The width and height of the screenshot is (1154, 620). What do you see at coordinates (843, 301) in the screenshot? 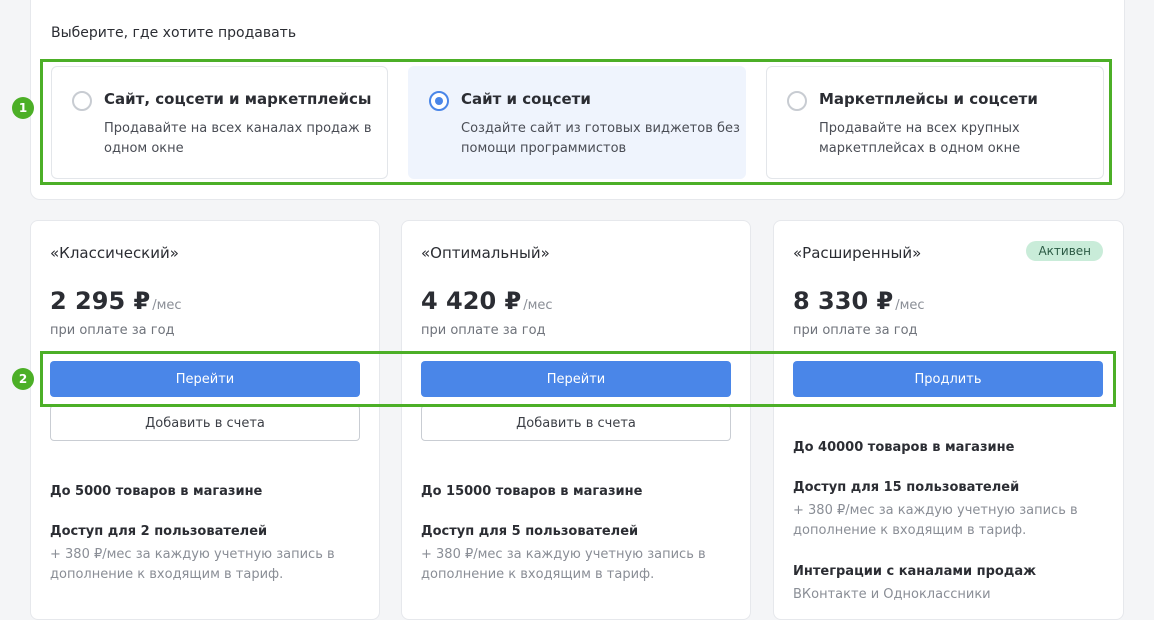
I see `plan-price: 8 330 ₽` at bounding box center [843, 301].